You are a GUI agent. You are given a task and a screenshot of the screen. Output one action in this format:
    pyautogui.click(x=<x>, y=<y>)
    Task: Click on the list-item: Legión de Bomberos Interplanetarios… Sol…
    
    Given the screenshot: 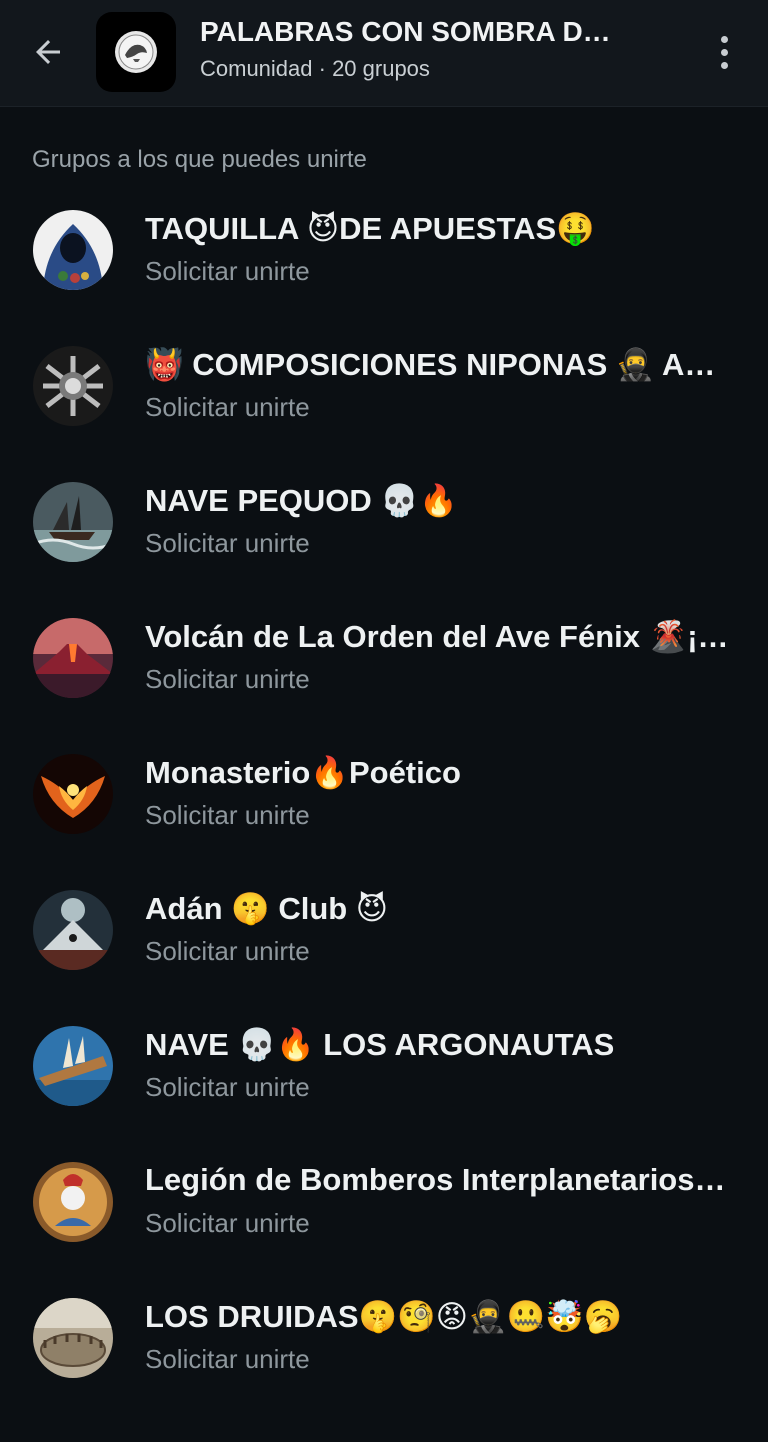 What is the action you would take?
    pyautogui.click(x=384, y=1202)
    